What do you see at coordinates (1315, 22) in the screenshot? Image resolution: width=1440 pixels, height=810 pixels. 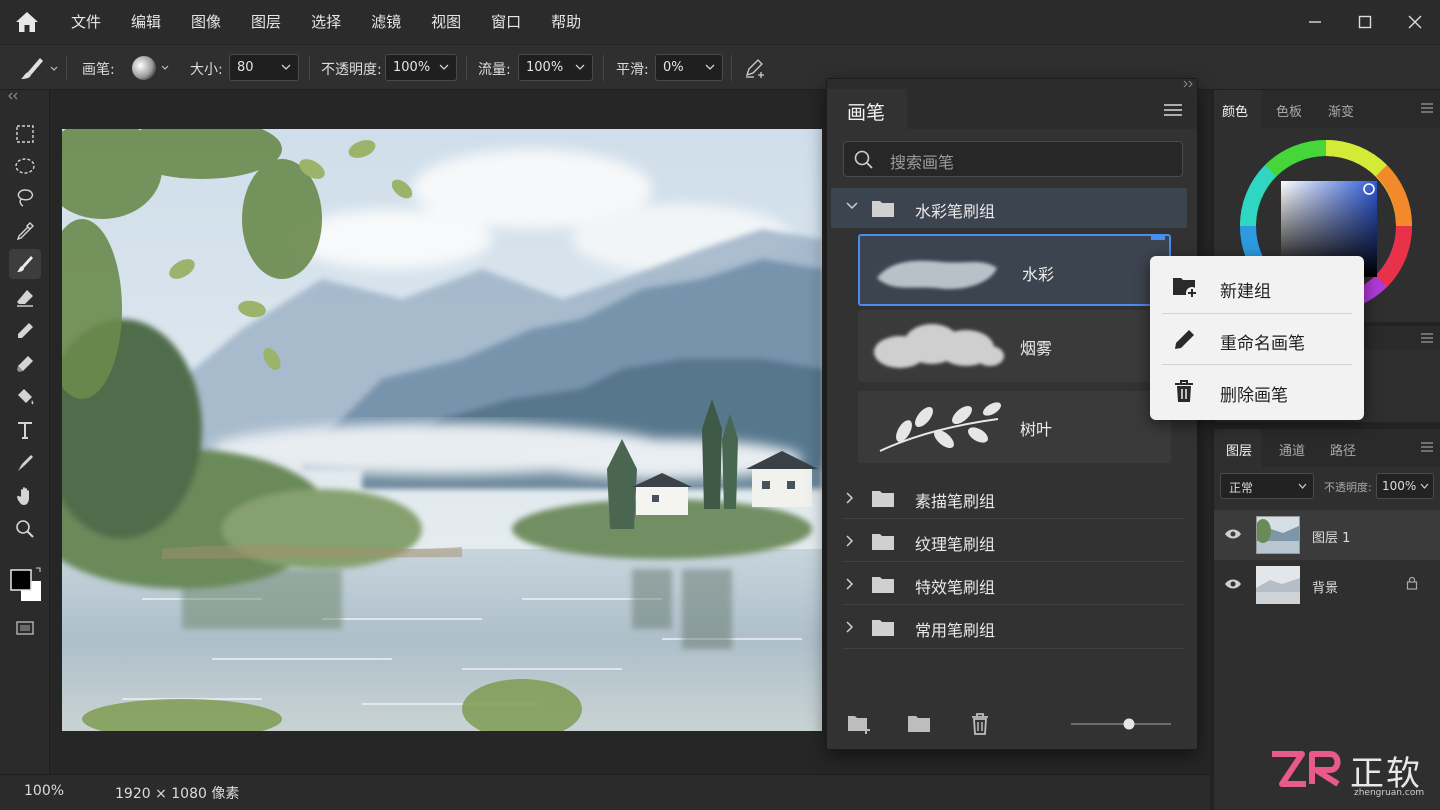 I see `minimize-button` at bounding box center [1315, 22].